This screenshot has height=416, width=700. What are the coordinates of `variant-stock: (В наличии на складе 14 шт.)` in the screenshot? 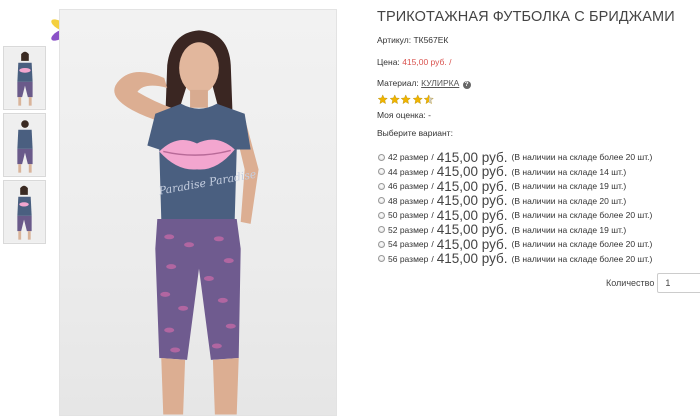 It's located at (569, 171).